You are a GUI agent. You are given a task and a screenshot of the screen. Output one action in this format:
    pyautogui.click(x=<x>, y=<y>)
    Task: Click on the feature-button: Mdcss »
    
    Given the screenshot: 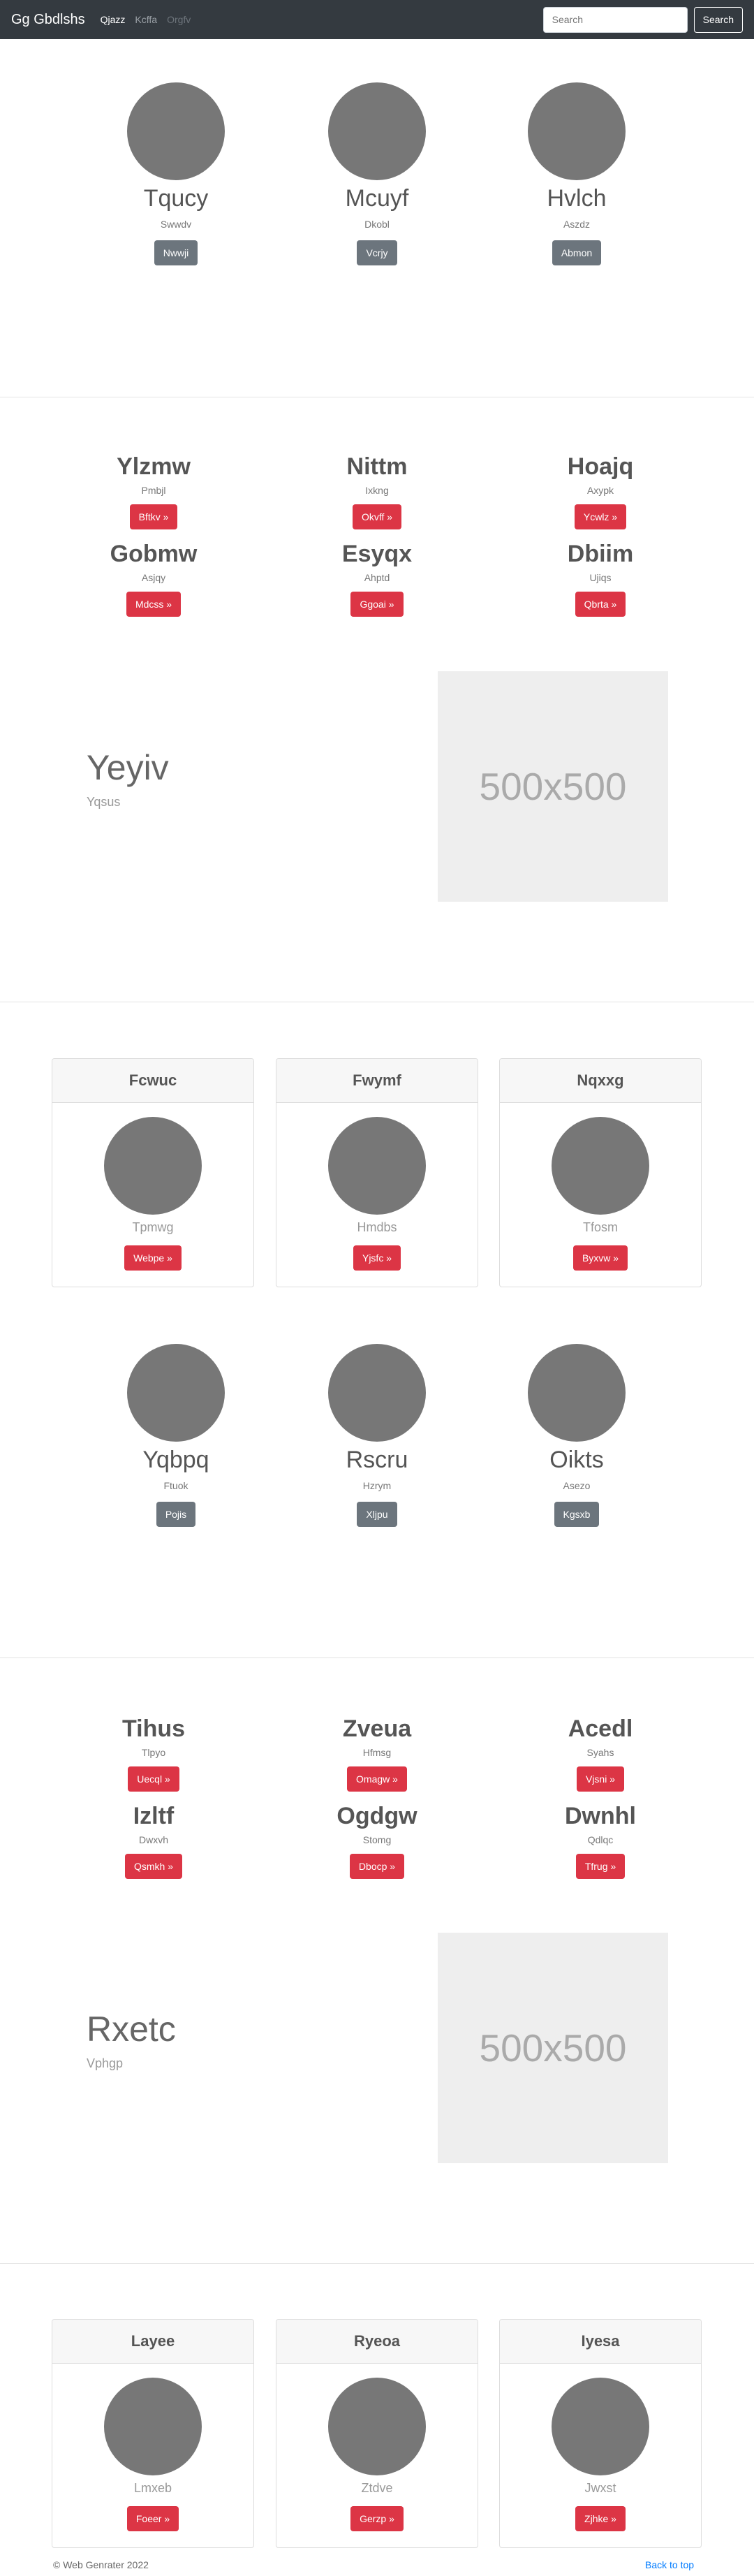 What is the action you would take?
    pyautogui.click(x=154, y=604)
    